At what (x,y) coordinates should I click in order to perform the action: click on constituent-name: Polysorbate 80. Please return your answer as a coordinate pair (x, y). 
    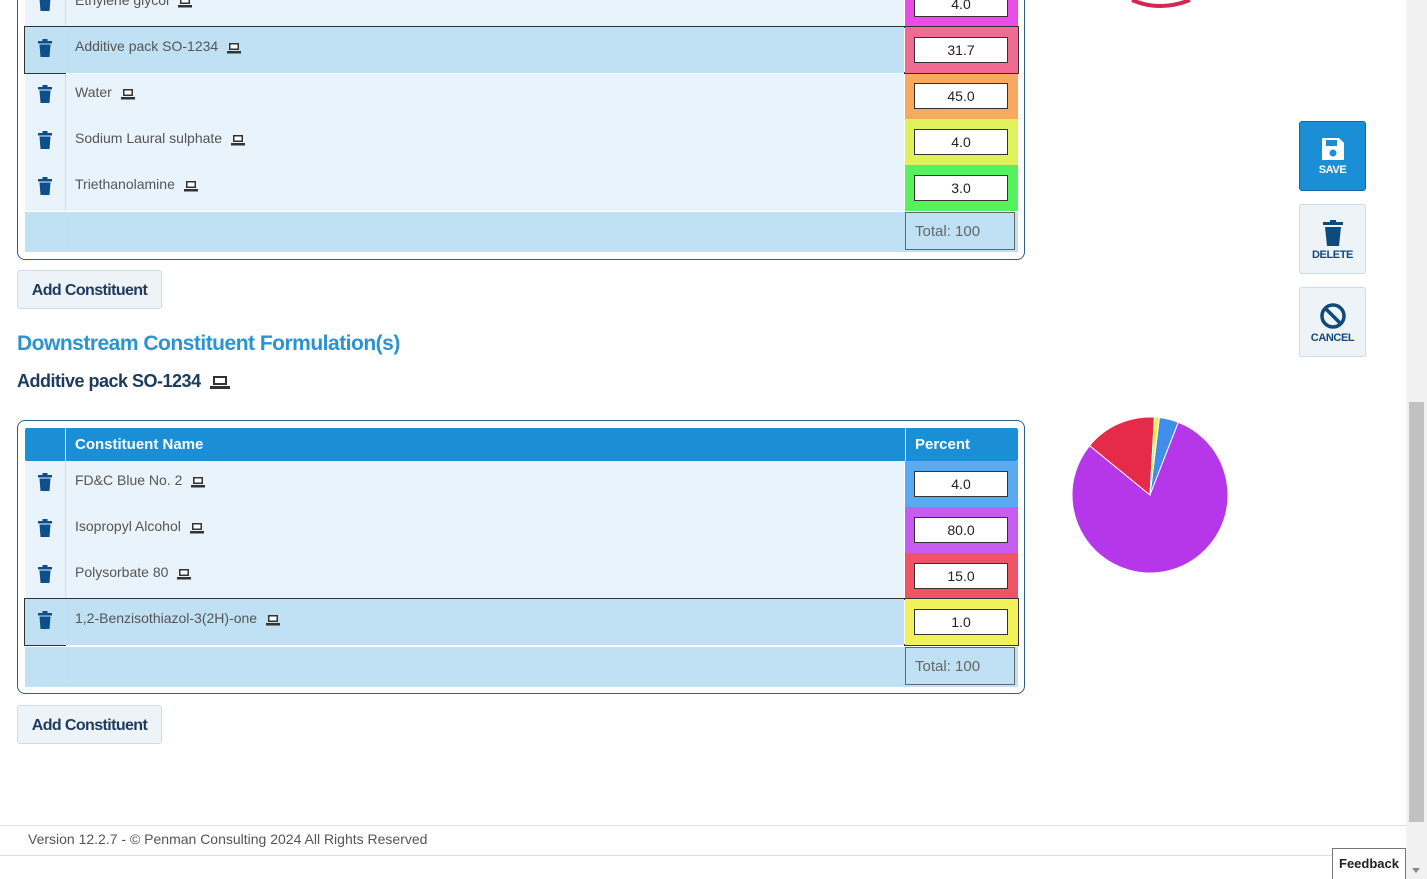
    Looking at the image, I should click on (121, 572).